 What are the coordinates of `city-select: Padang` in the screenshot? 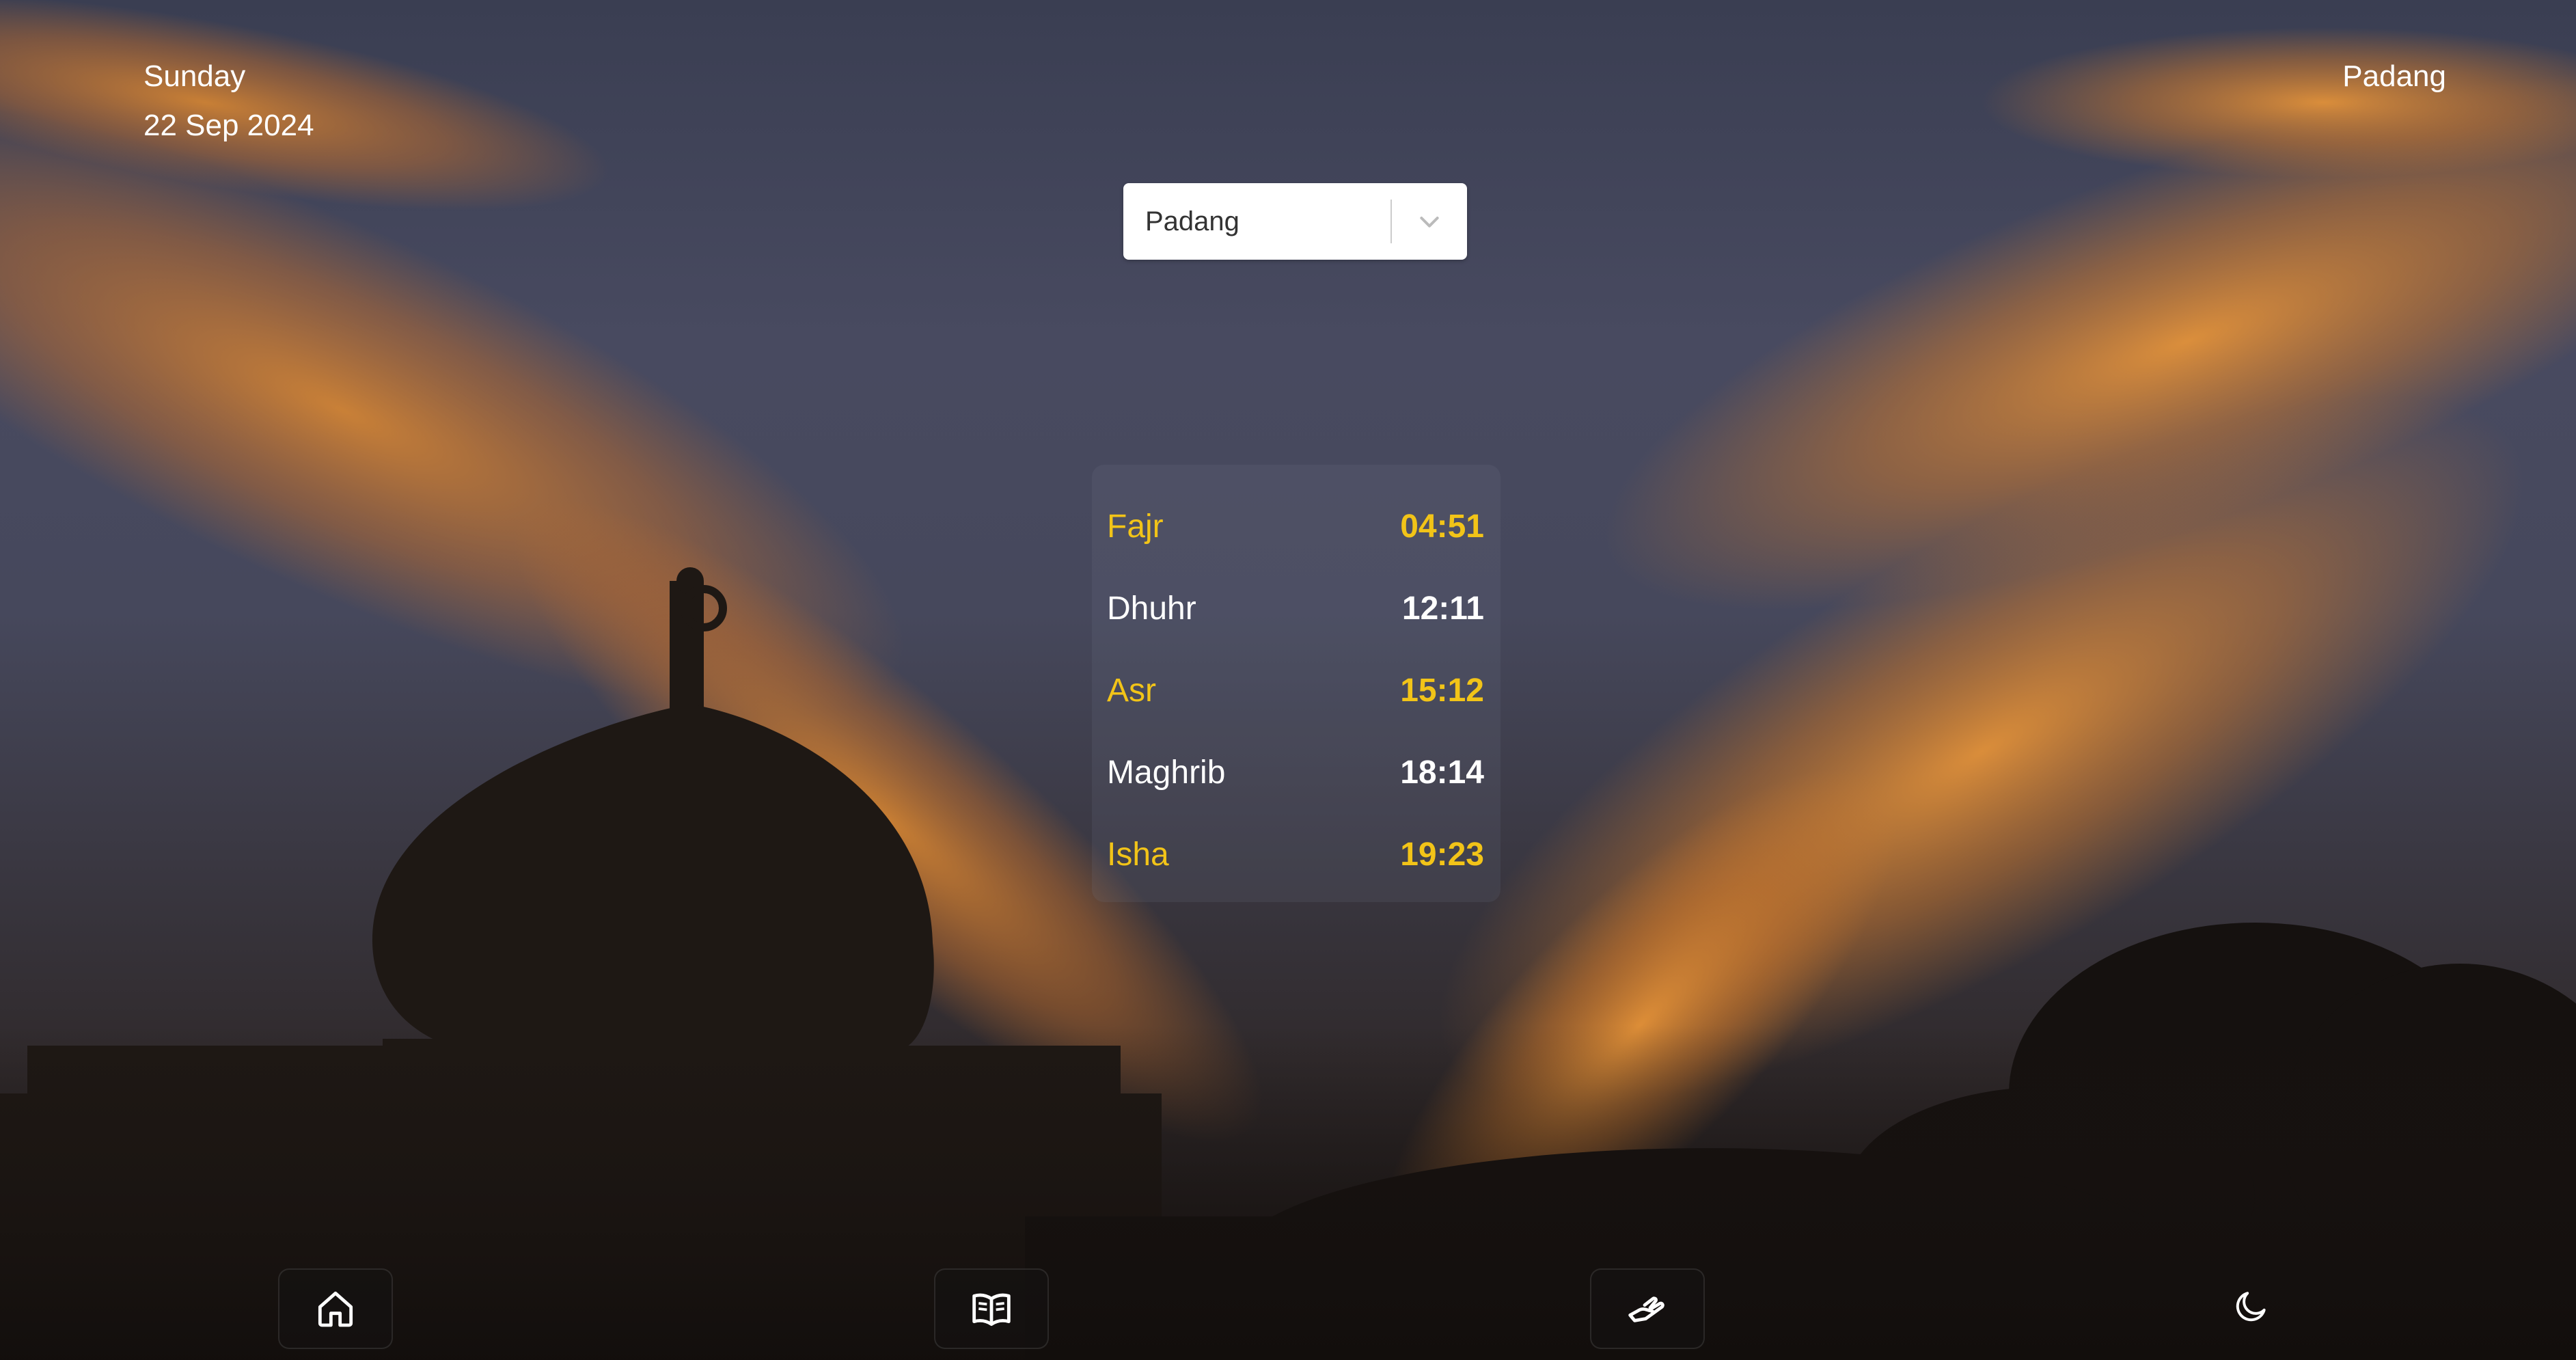 It's located at (1295, 221).